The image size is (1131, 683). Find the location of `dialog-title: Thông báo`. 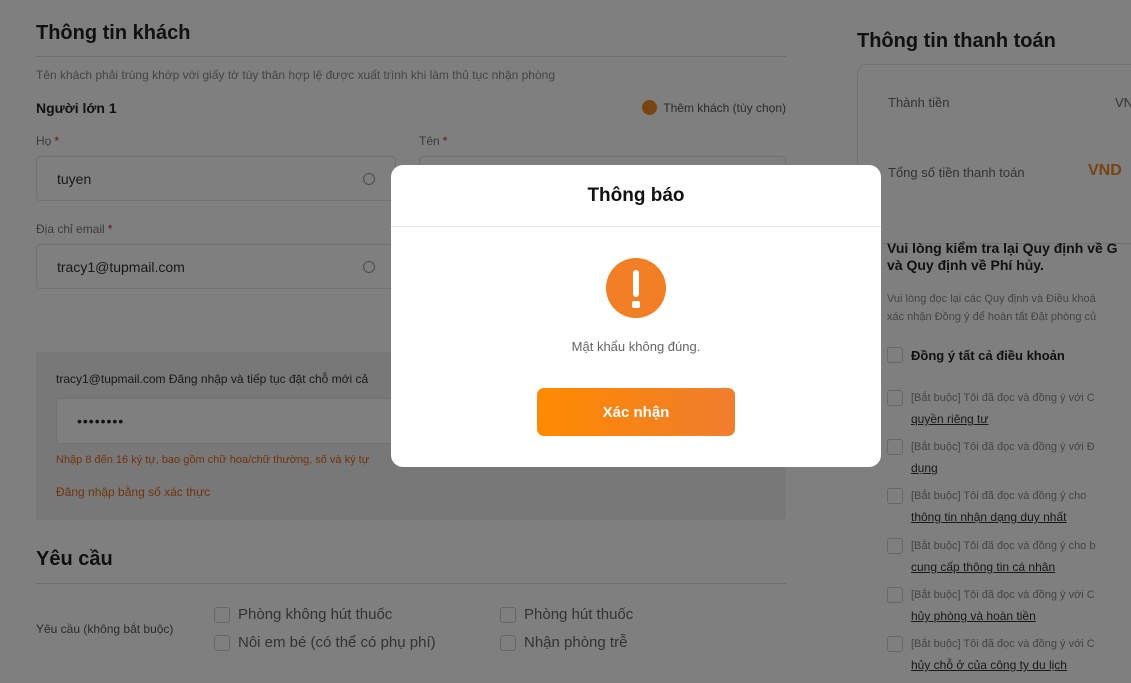

dialog-title: Thông báo is located at coordinates (636, 196).